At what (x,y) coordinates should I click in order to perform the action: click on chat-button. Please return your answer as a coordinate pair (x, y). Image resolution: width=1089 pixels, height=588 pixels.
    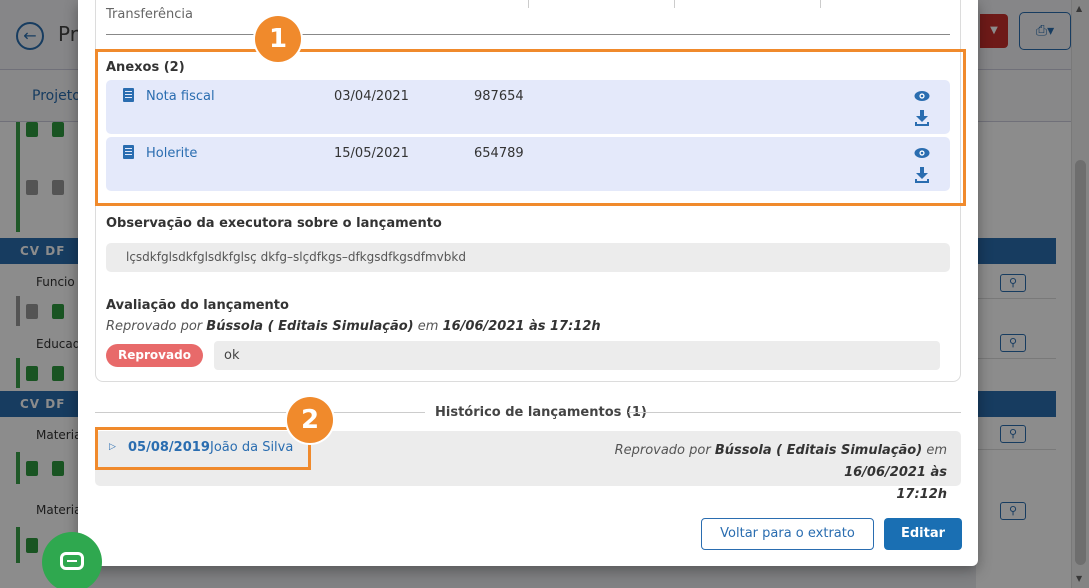
    Looking at the image, I should click on (72, 560).